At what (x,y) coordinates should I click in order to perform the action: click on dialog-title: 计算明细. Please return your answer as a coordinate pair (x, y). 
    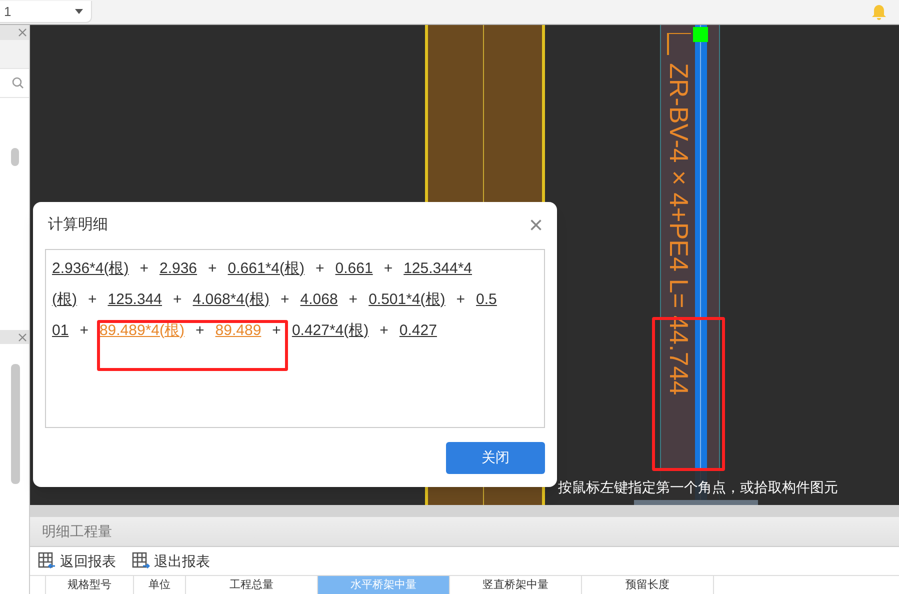
    Looking at the image, I should click on (78, 225).